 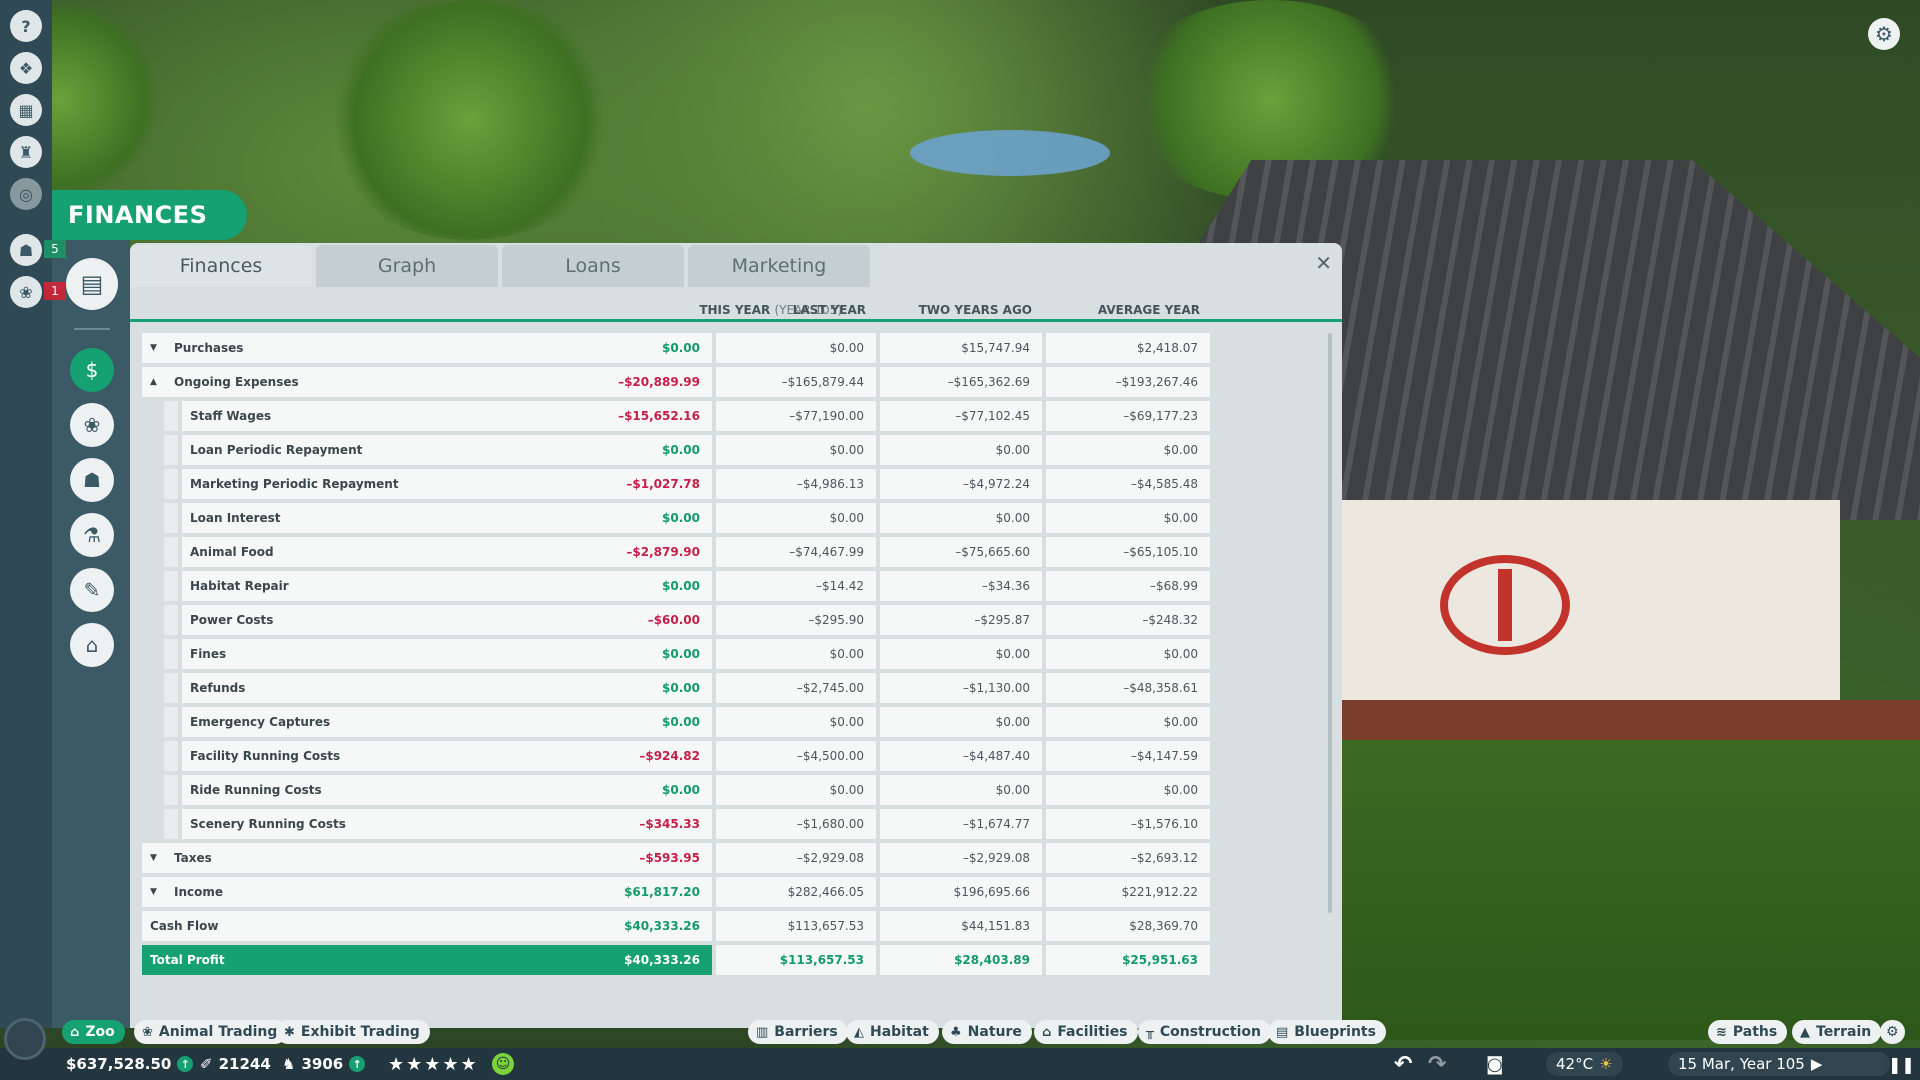 What do you see at coordinates (26, 194) in the screenshot?
I see `eye-button: ◎` at bounding box center [26, 194].